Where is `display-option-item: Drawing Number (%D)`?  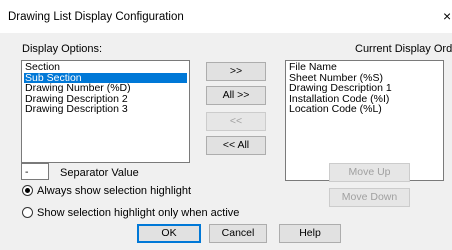 display-option-item: Drawing Number (%D) is located at coordinates (105, 88).